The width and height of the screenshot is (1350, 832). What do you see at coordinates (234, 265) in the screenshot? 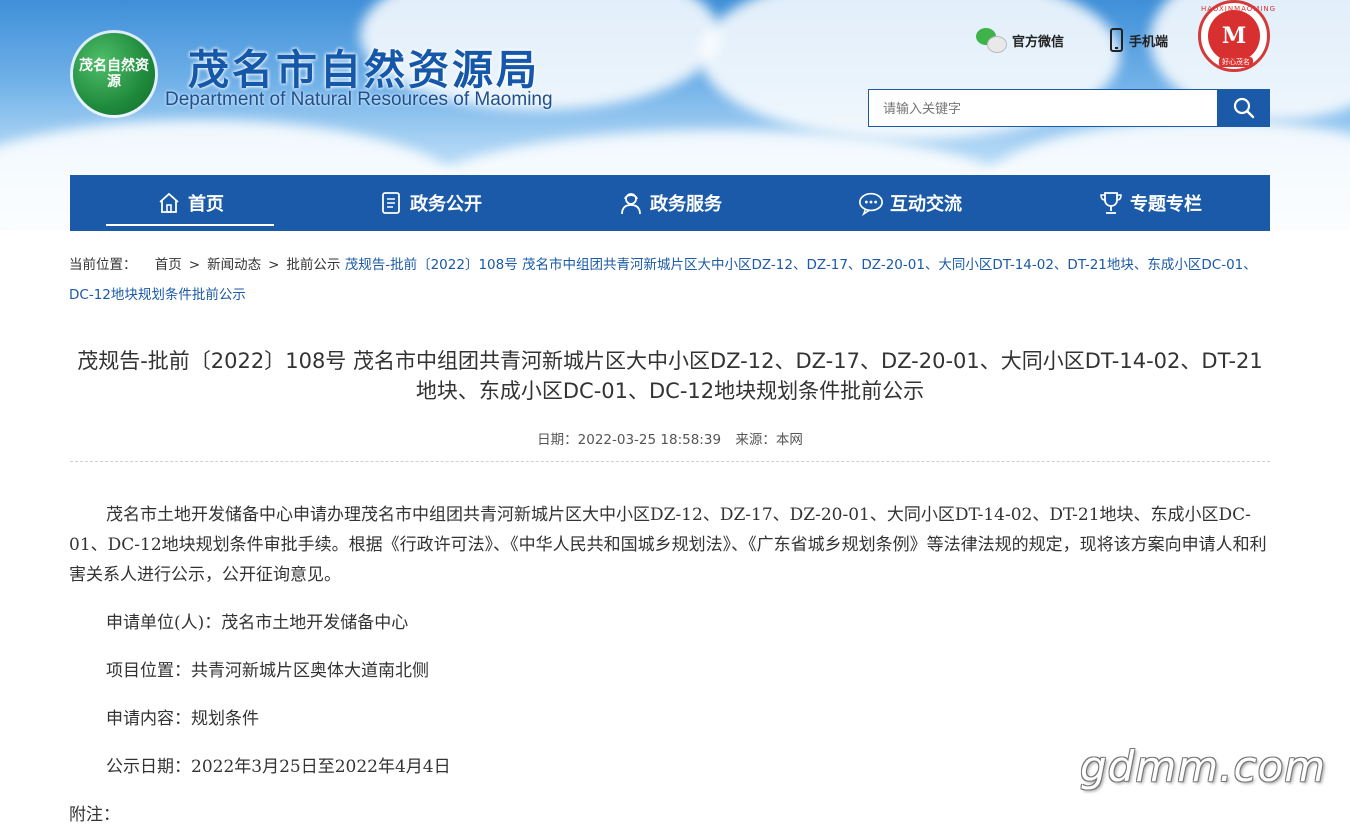
I see `breadcrumb-news: 新闻动态` at bounding box center [234, 265].